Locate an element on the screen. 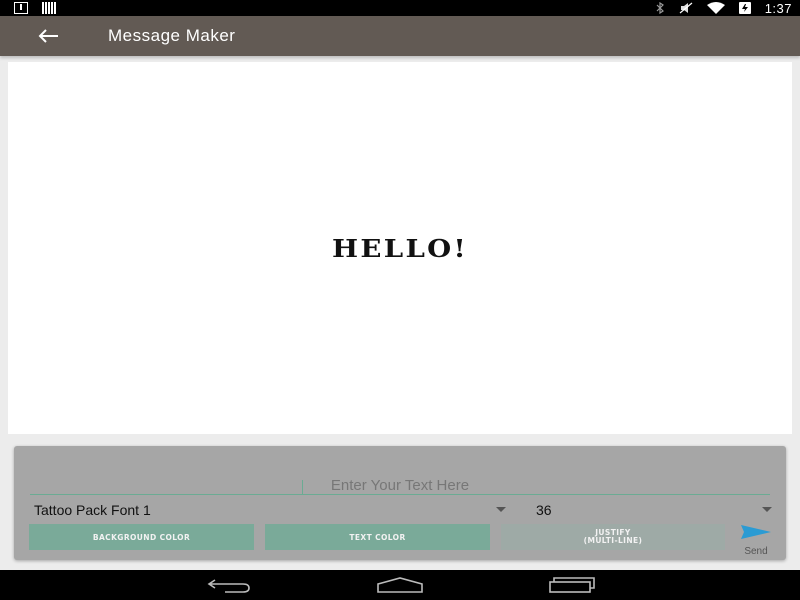 The height and width of the screenshot is (600, 800). send-button: Send is located at coordinates (756, 541).